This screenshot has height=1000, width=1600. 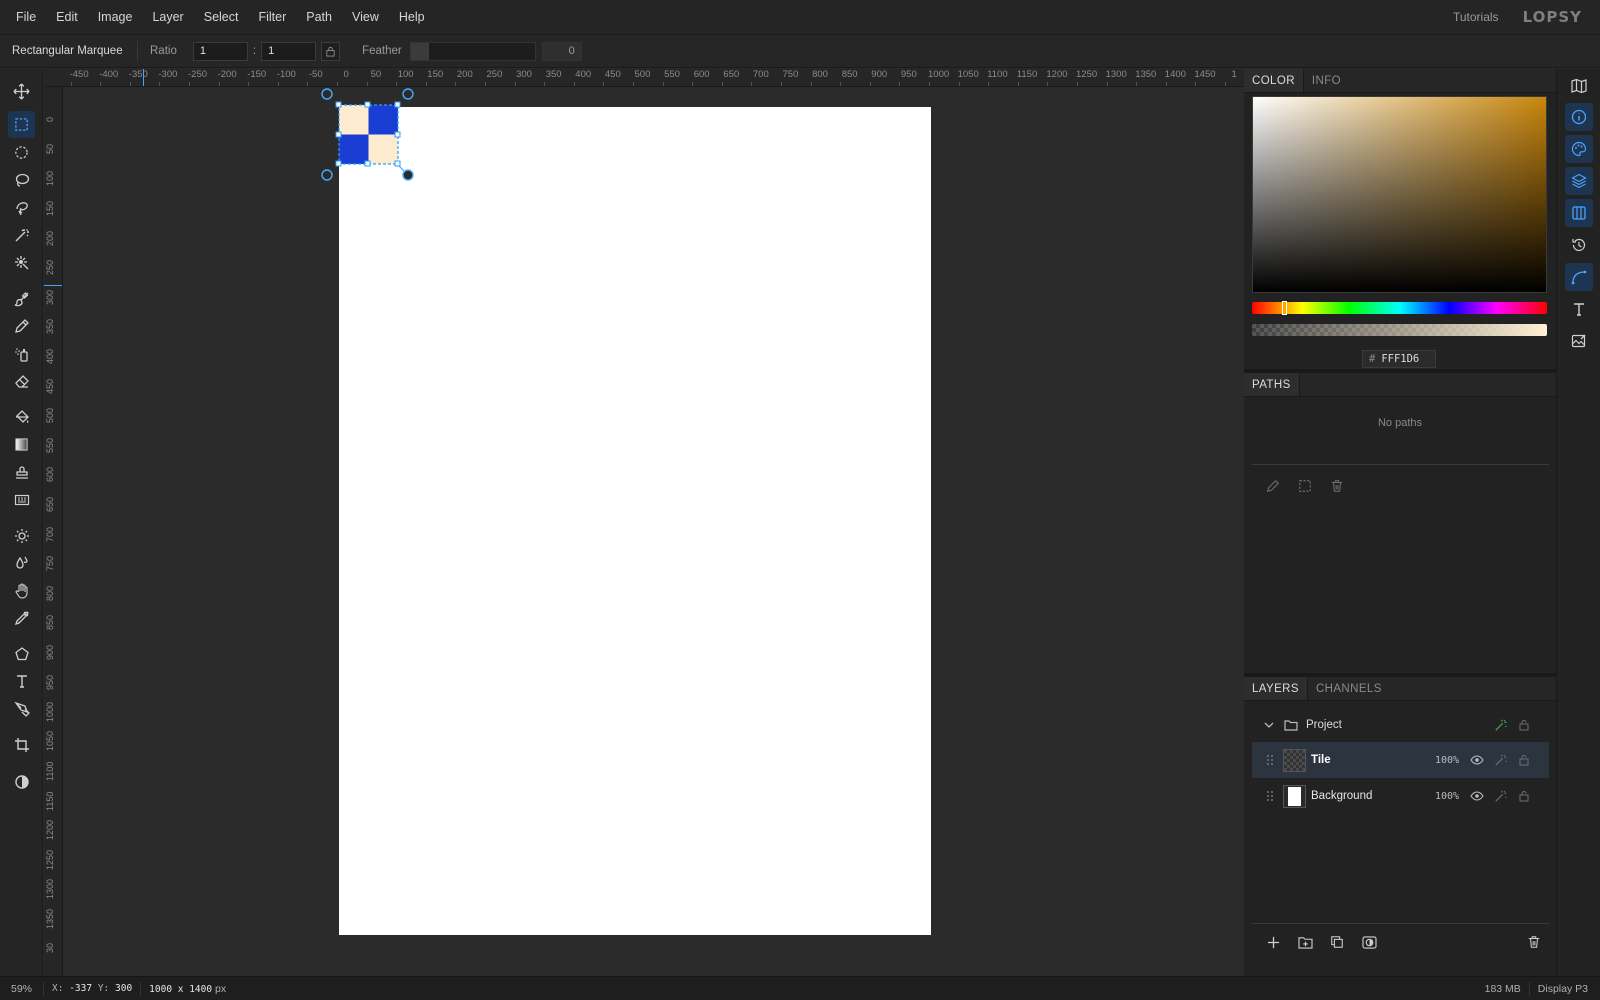 I want to click on menu-path: Path, so click(x=319, y=17).